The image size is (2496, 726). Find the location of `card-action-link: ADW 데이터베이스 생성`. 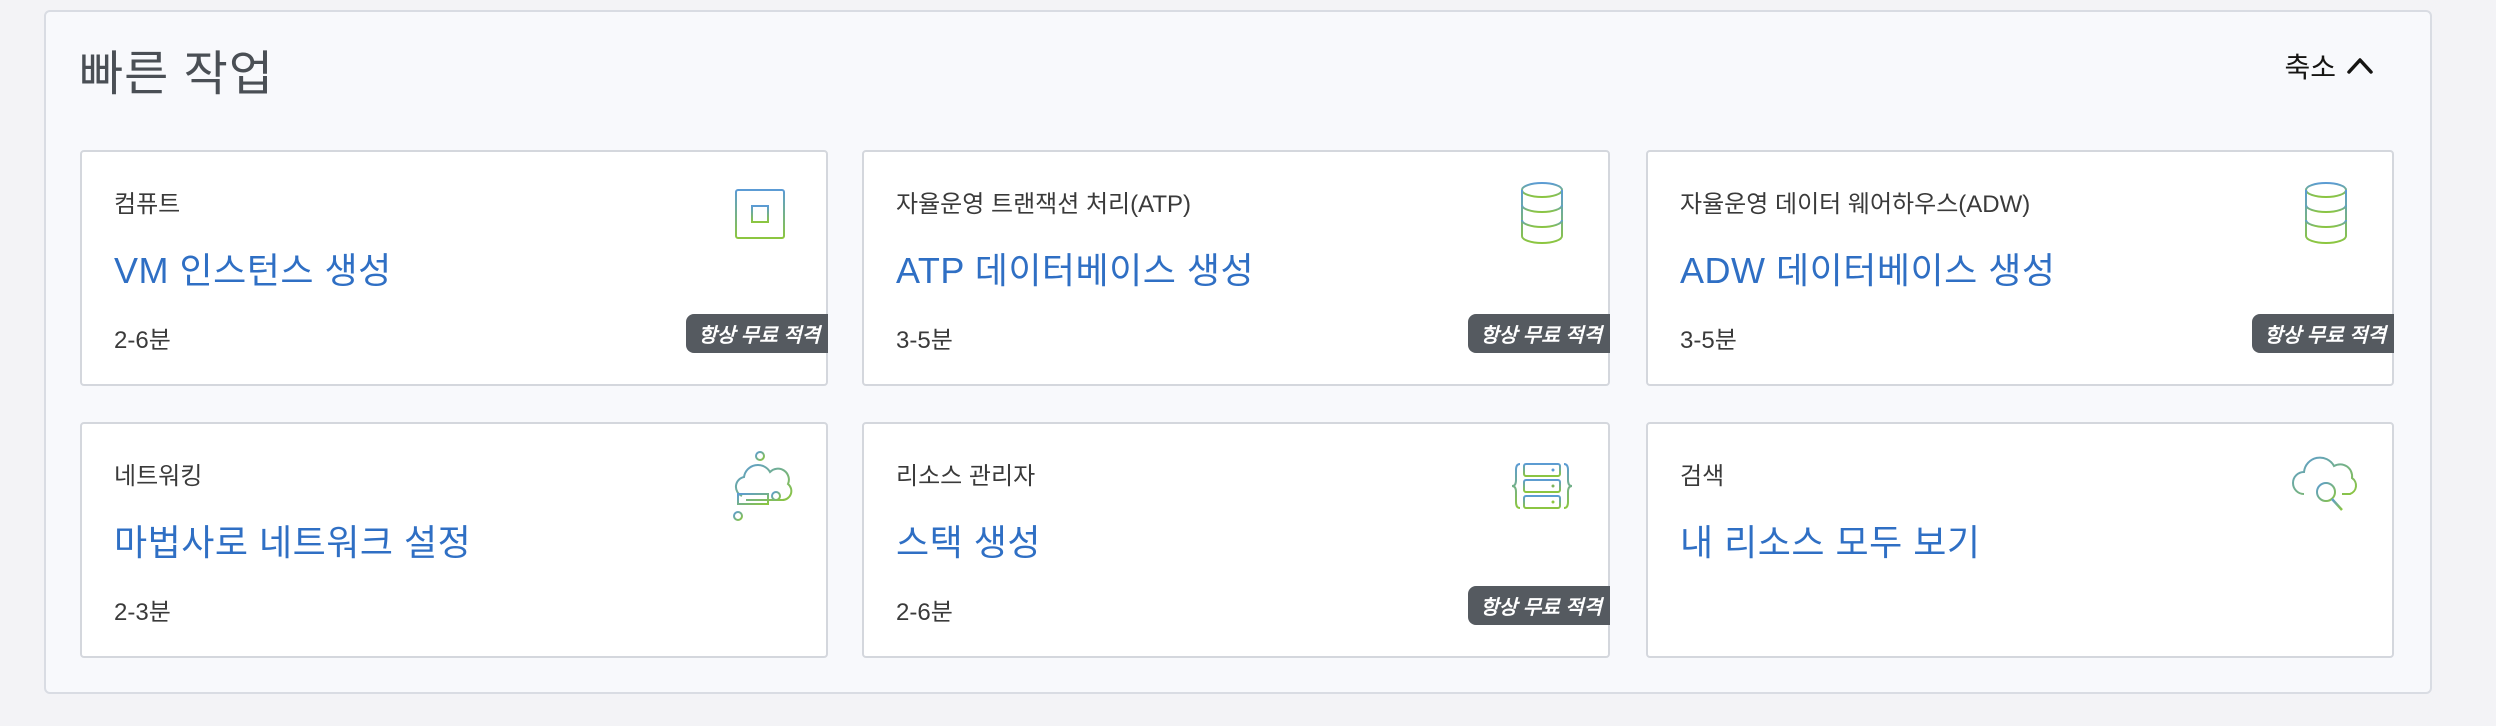

card-action-link: ADW 데이터베이스 생성 is located at coordinates (1867, 268).